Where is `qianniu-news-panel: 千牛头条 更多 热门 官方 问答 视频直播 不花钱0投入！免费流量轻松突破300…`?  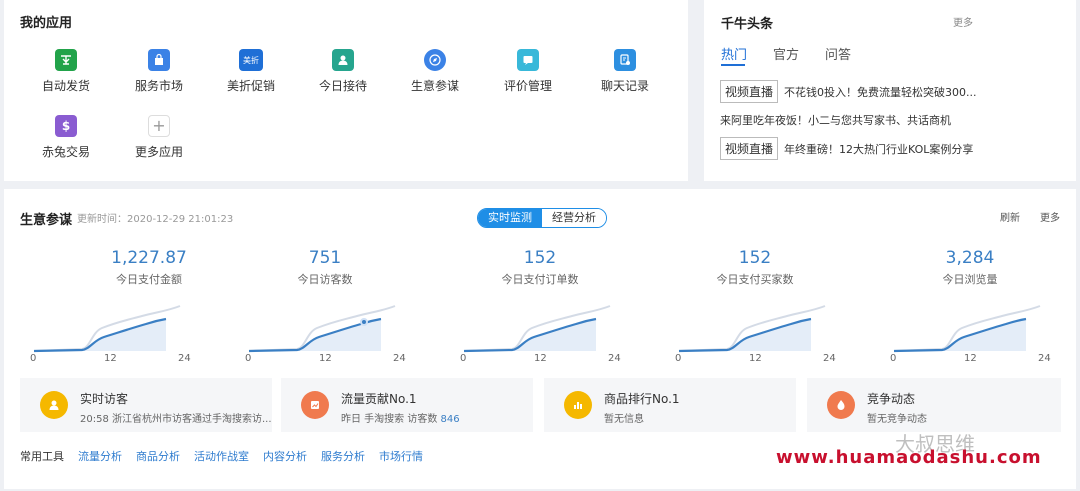 qianniu-news-panel: 千牛头条 更多 热门 官方 问答 视频直播 不花钱0投入！免费流量轻松突破300… is located at coordinates (890, 90).